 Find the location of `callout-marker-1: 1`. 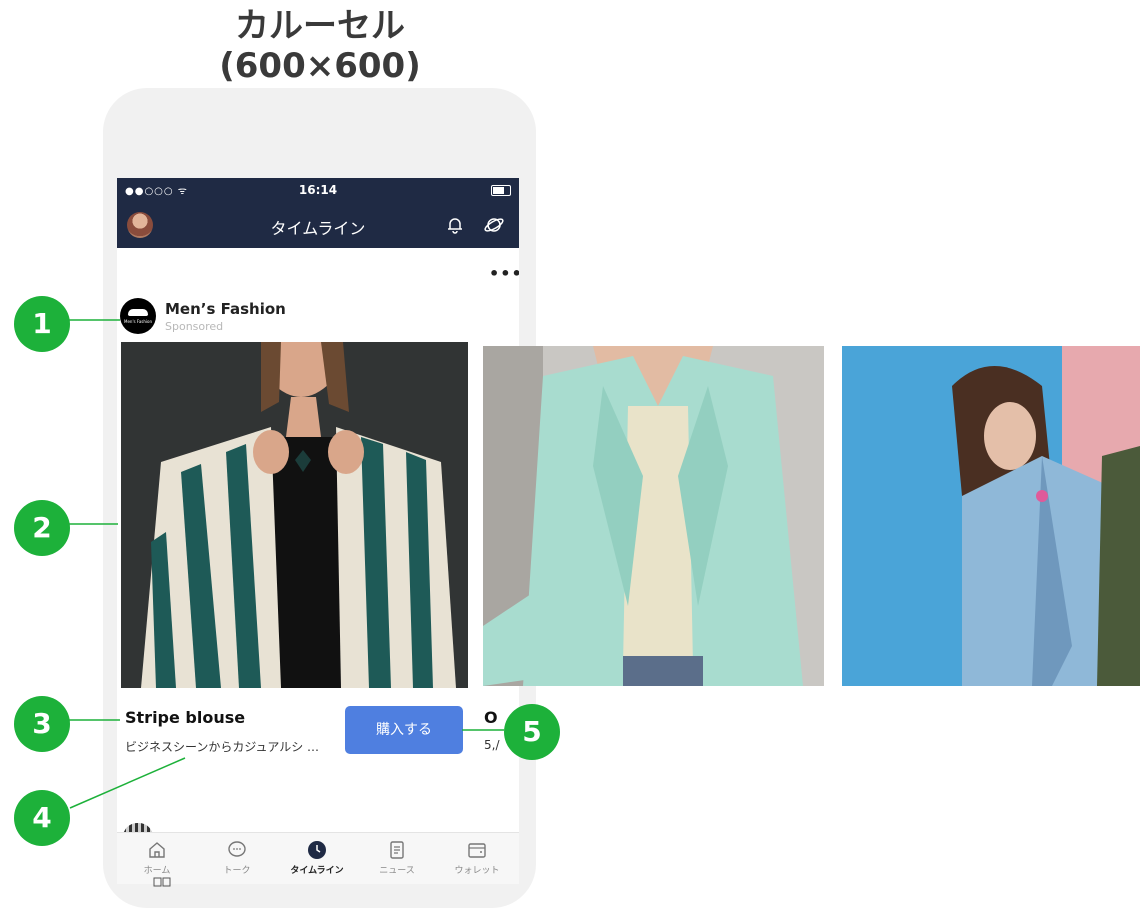

callout-marker-1: 1 is located at coordinates (42, 324).